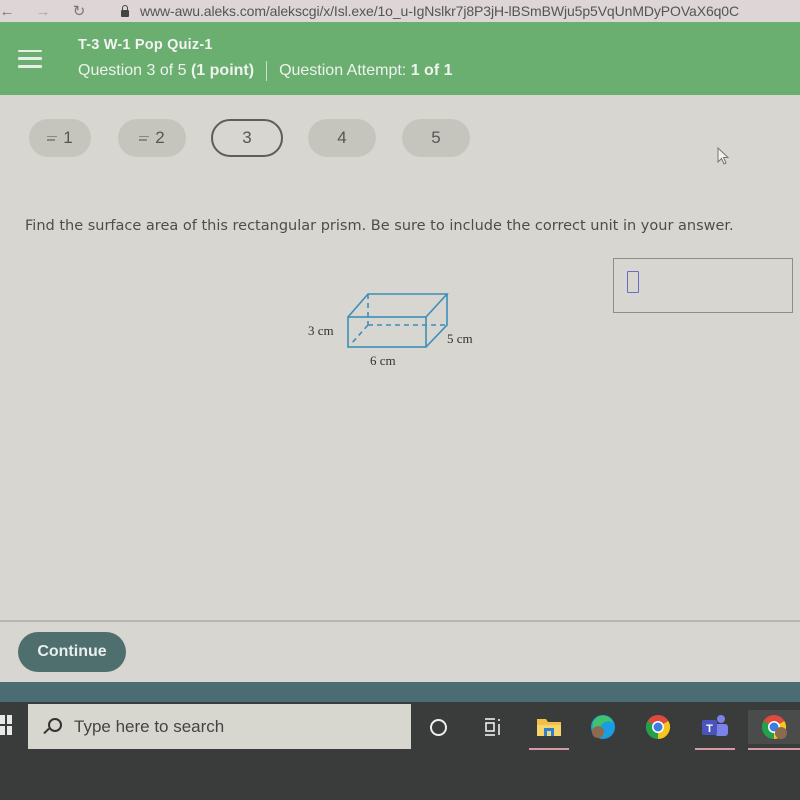 This screenshot has width=800, height=800. I want to click on windows-start-icon, so click(6, 725).